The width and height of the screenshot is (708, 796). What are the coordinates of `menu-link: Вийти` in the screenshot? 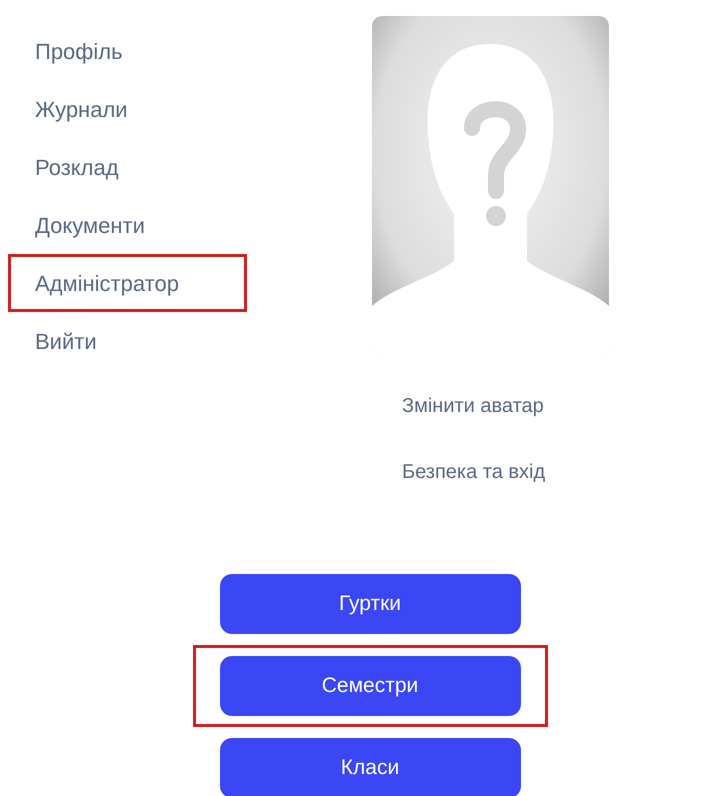 It's located at (66, 341).